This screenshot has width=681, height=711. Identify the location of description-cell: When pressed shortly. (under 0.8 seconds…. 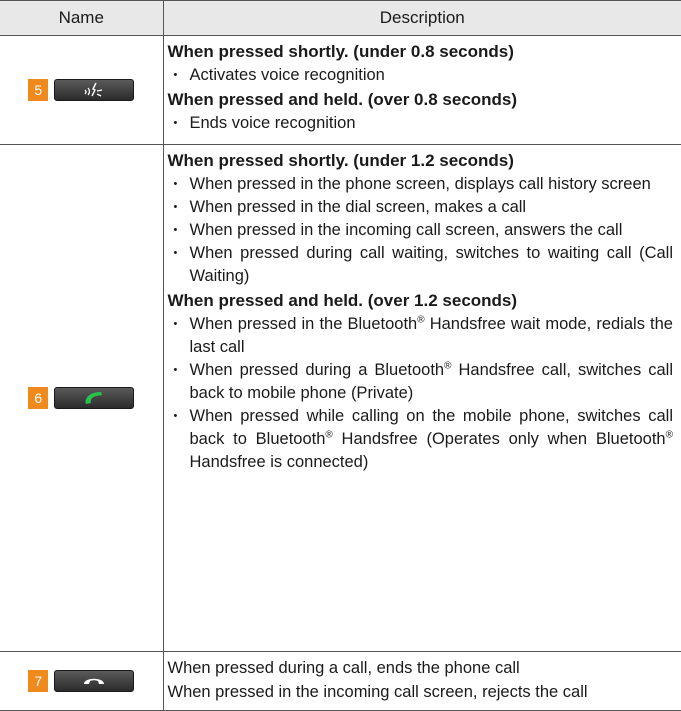
(422, 90).